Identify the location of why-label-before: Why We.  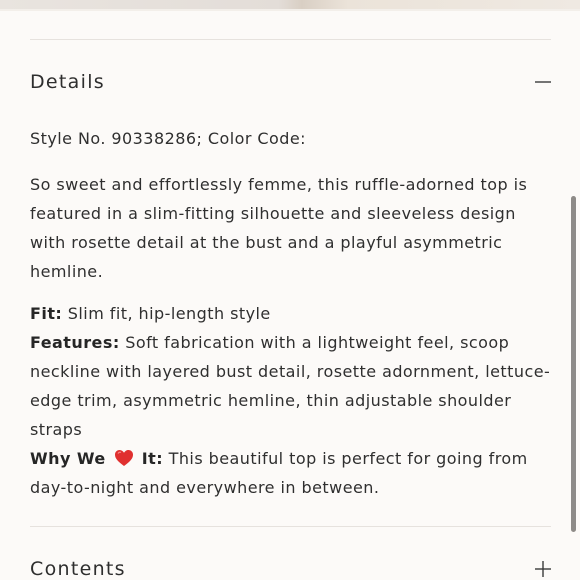
(71, 458).